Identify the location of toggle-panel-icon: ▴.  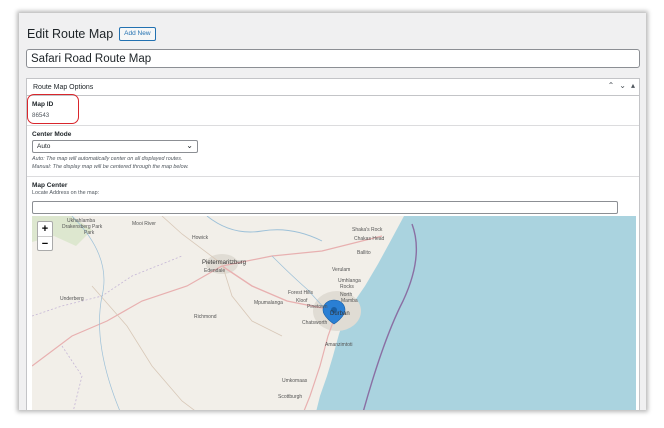
(633, 85).